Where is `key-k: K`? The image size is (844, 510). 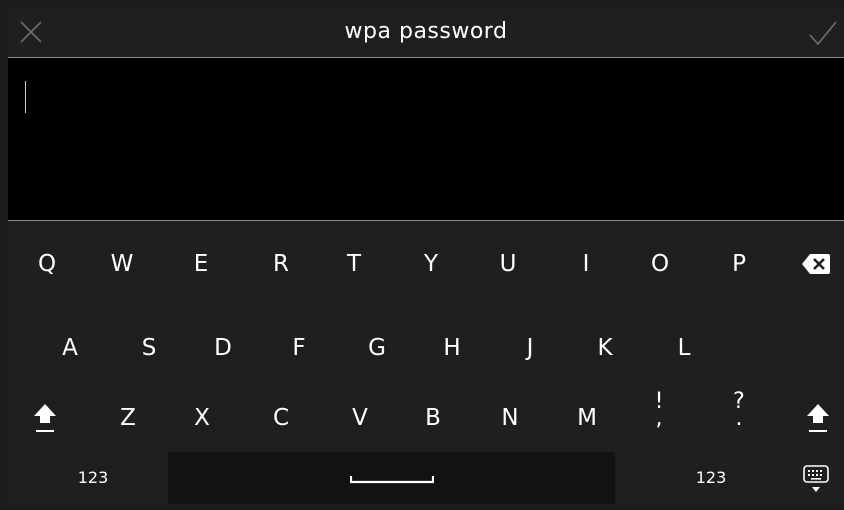
key-k: K is located at coordinates (605, 348).